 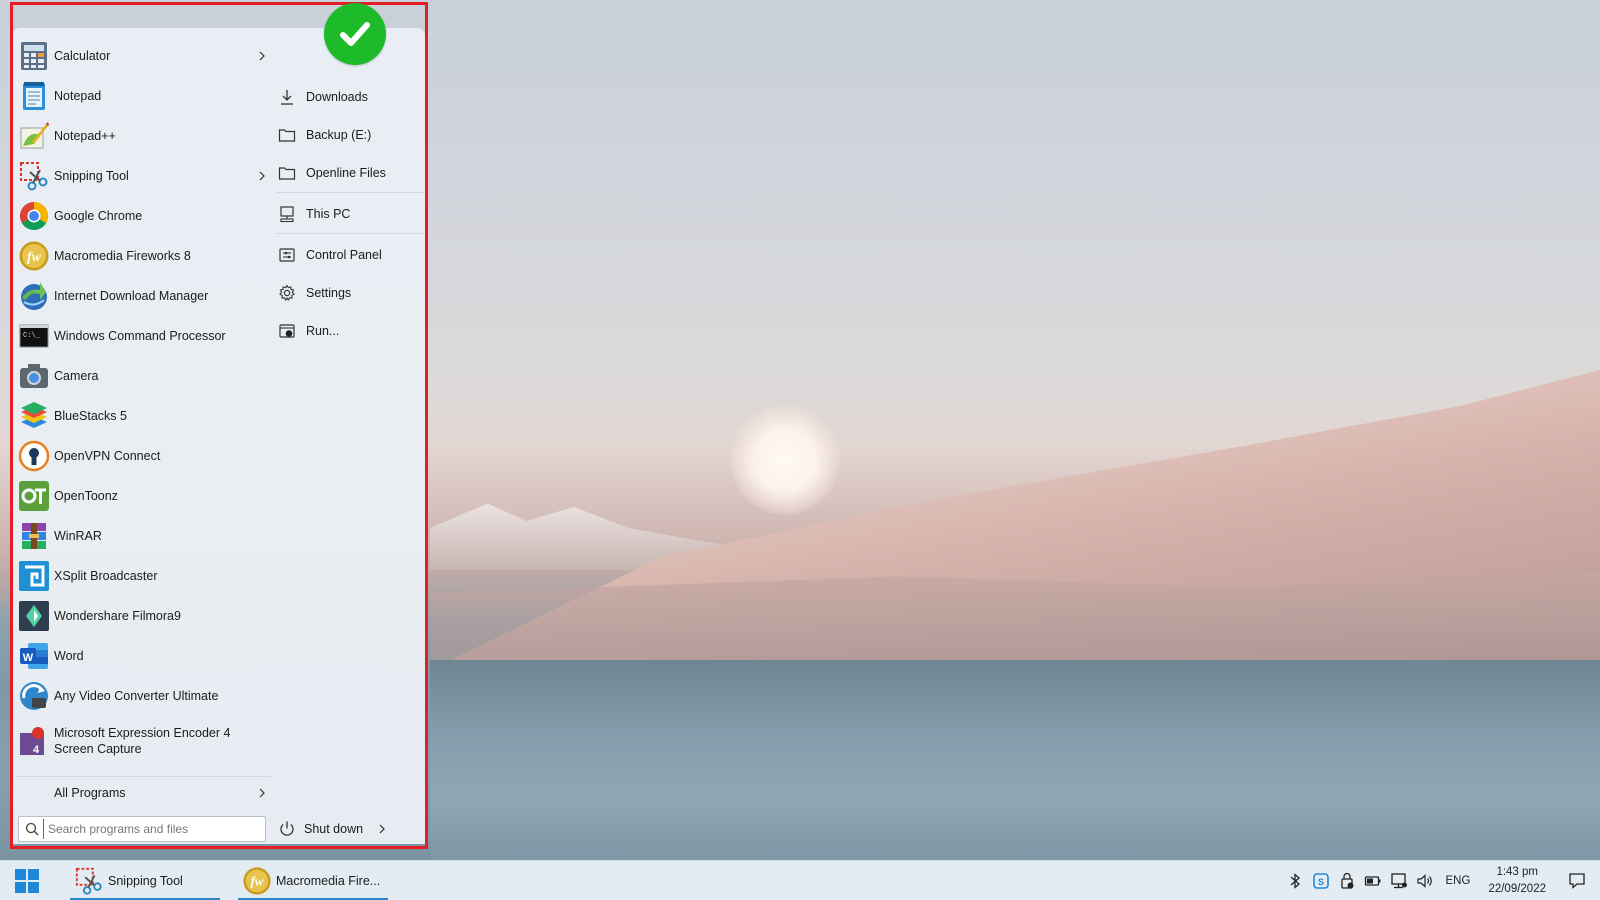 What do you see at coordinates (76, 376) in the screenshot?
I see `app-label: Camera` at bounding box center [76, 376].